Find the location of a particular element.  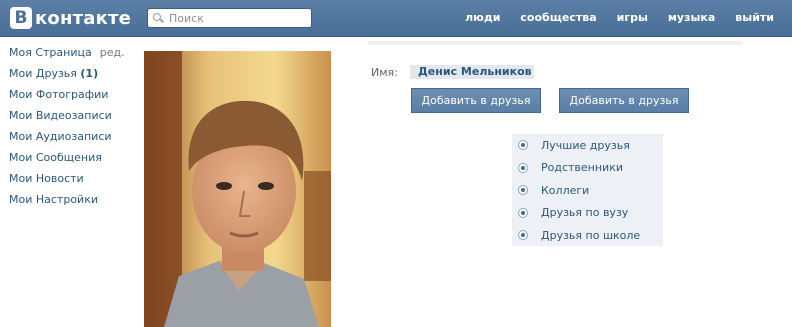

sidebar-item-my-photos: Мои Фотографии is located at coordinates (71, 98).